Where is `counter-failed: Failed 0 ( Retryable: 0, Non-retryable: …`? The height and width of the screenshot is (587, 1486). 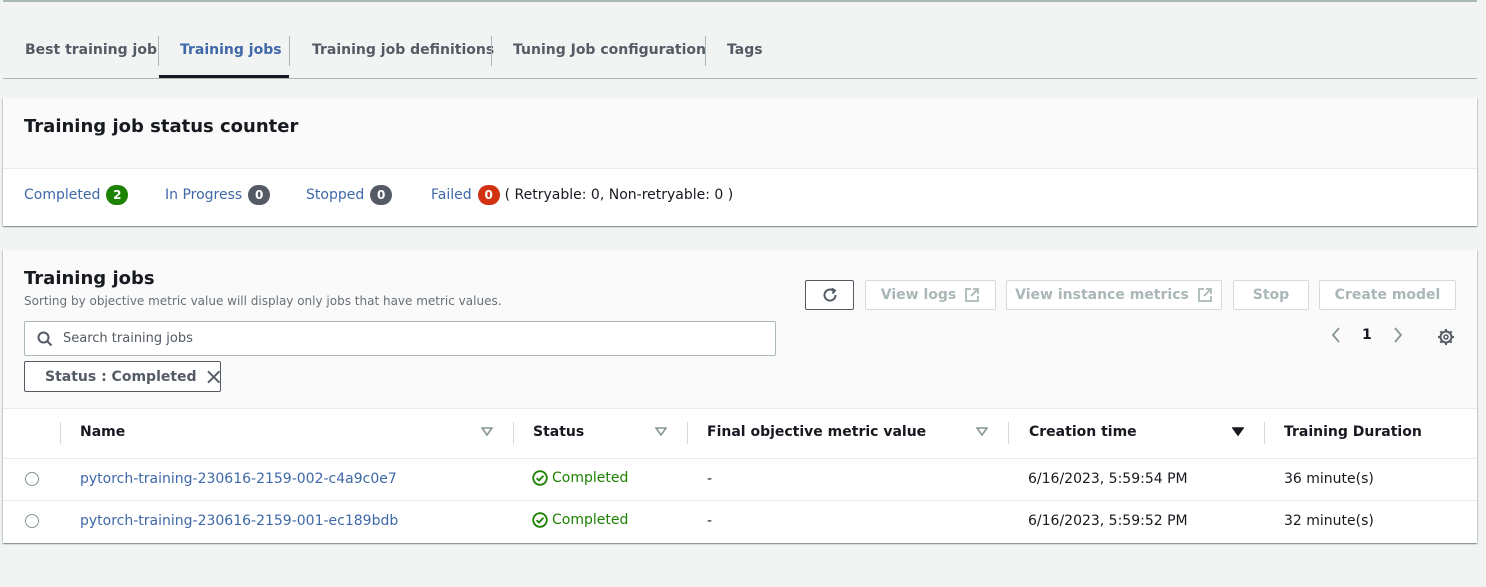 counter-failed: Failed 0 ( Retryable: 0, Non-retryable: … is located at coordinates (582, 195).